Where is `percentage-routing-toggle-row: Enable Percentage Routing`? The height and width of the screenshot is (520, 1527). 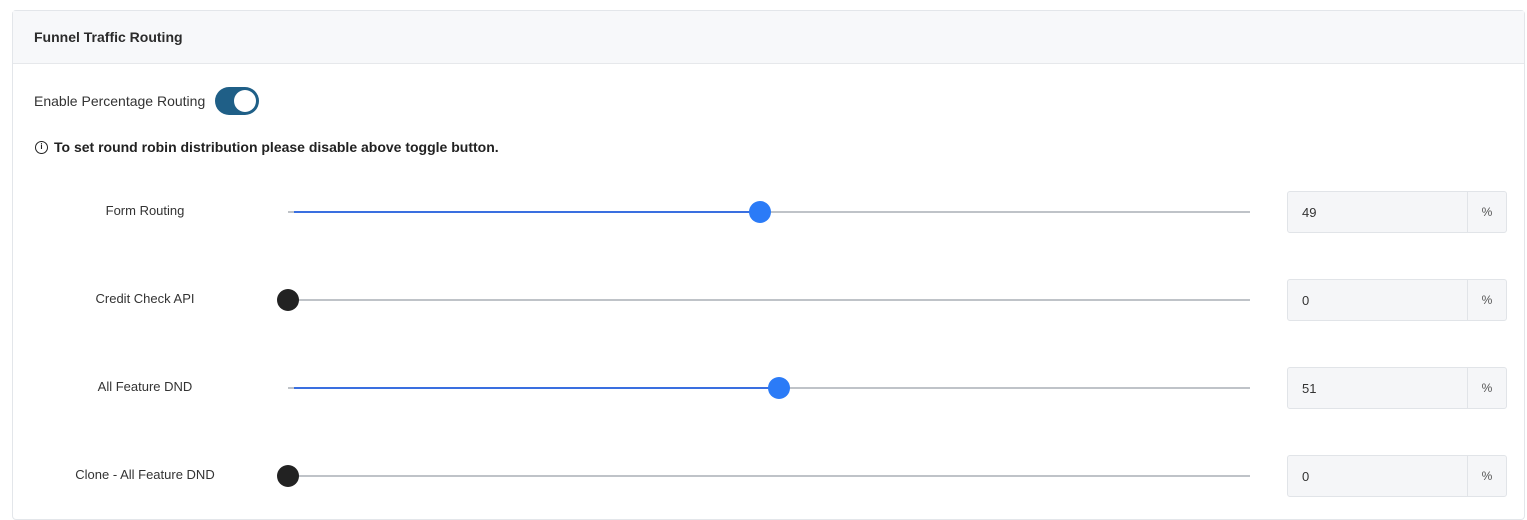 percentage-routing-toggle-row: Enable Percentage Routing is located at coordinates (147, 101).